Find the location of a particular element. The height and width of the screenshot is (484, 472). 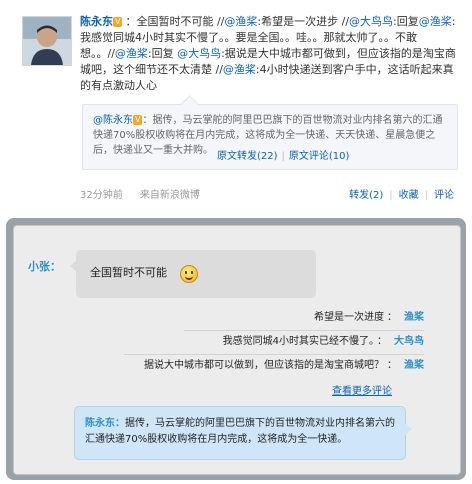

original-repost-link: 原文转发(22) is located at coordinates (247, 156).